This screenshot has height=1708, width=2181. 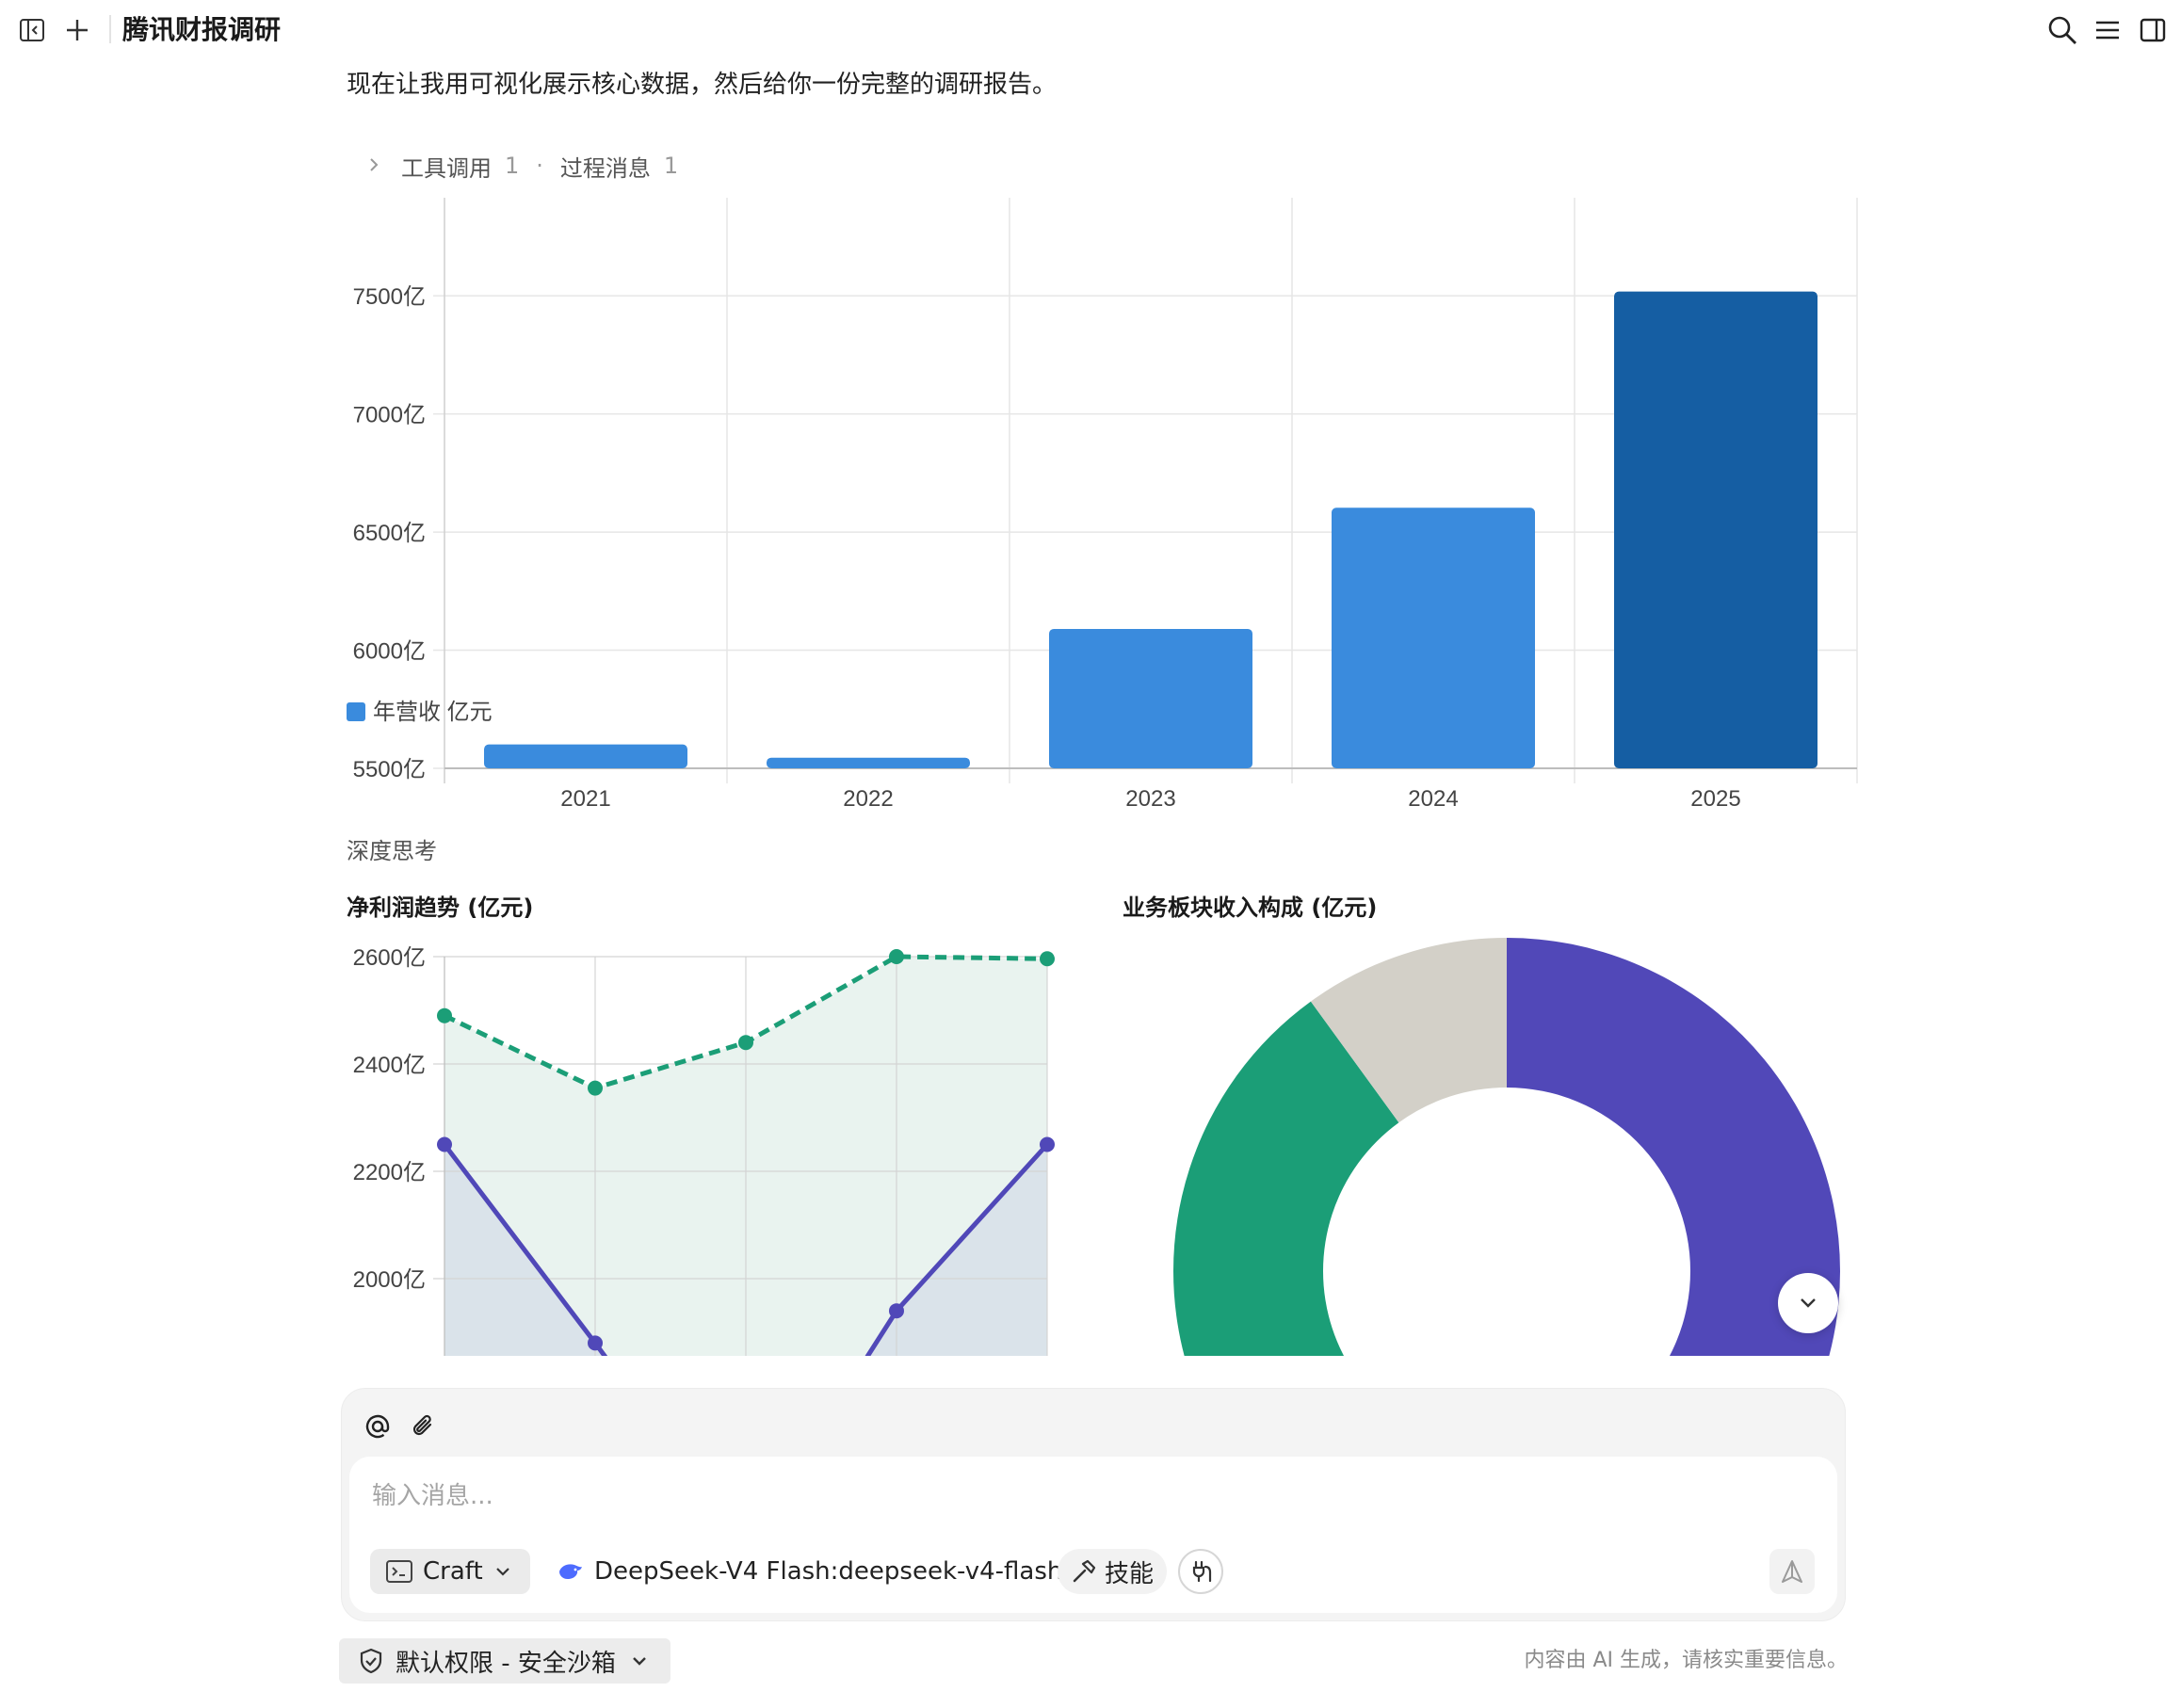 I want to click on divider, so click(x=110, y=29).